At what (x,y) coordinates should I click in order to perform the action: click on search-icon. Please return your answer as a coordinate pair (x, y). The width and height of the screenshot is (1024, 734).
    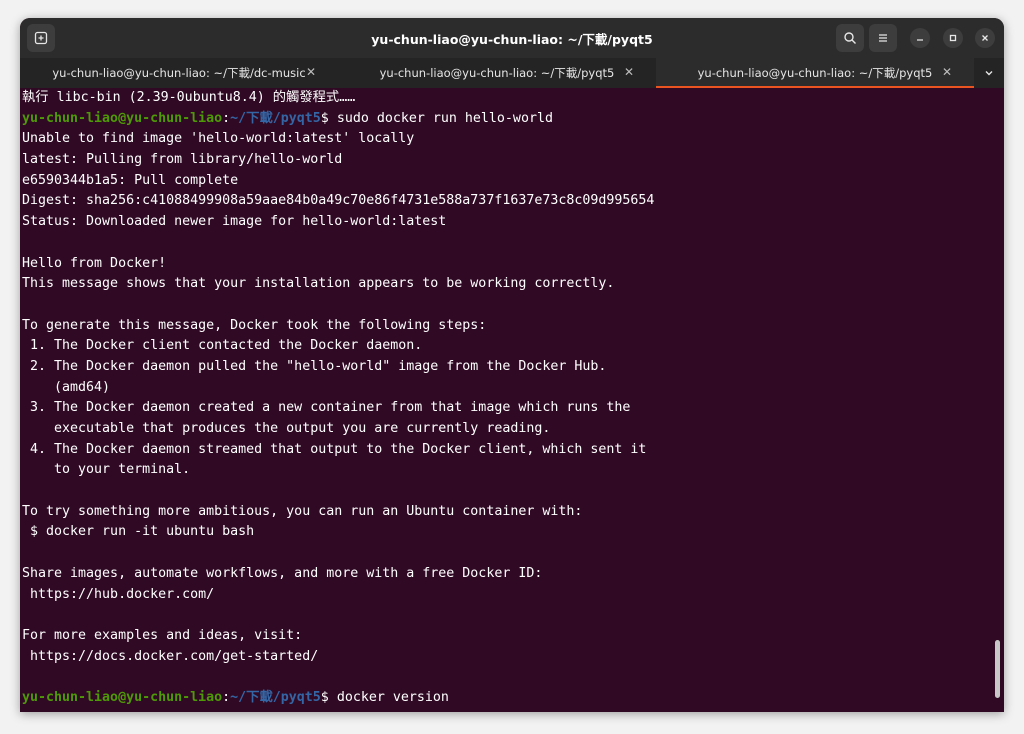
    Looking at the image, I should click on (850, 38).